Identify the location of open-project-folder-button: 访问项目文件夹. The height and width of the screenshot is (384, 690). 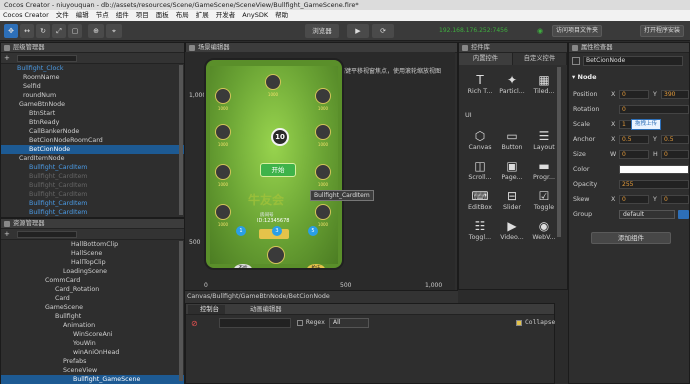
(577, 31).